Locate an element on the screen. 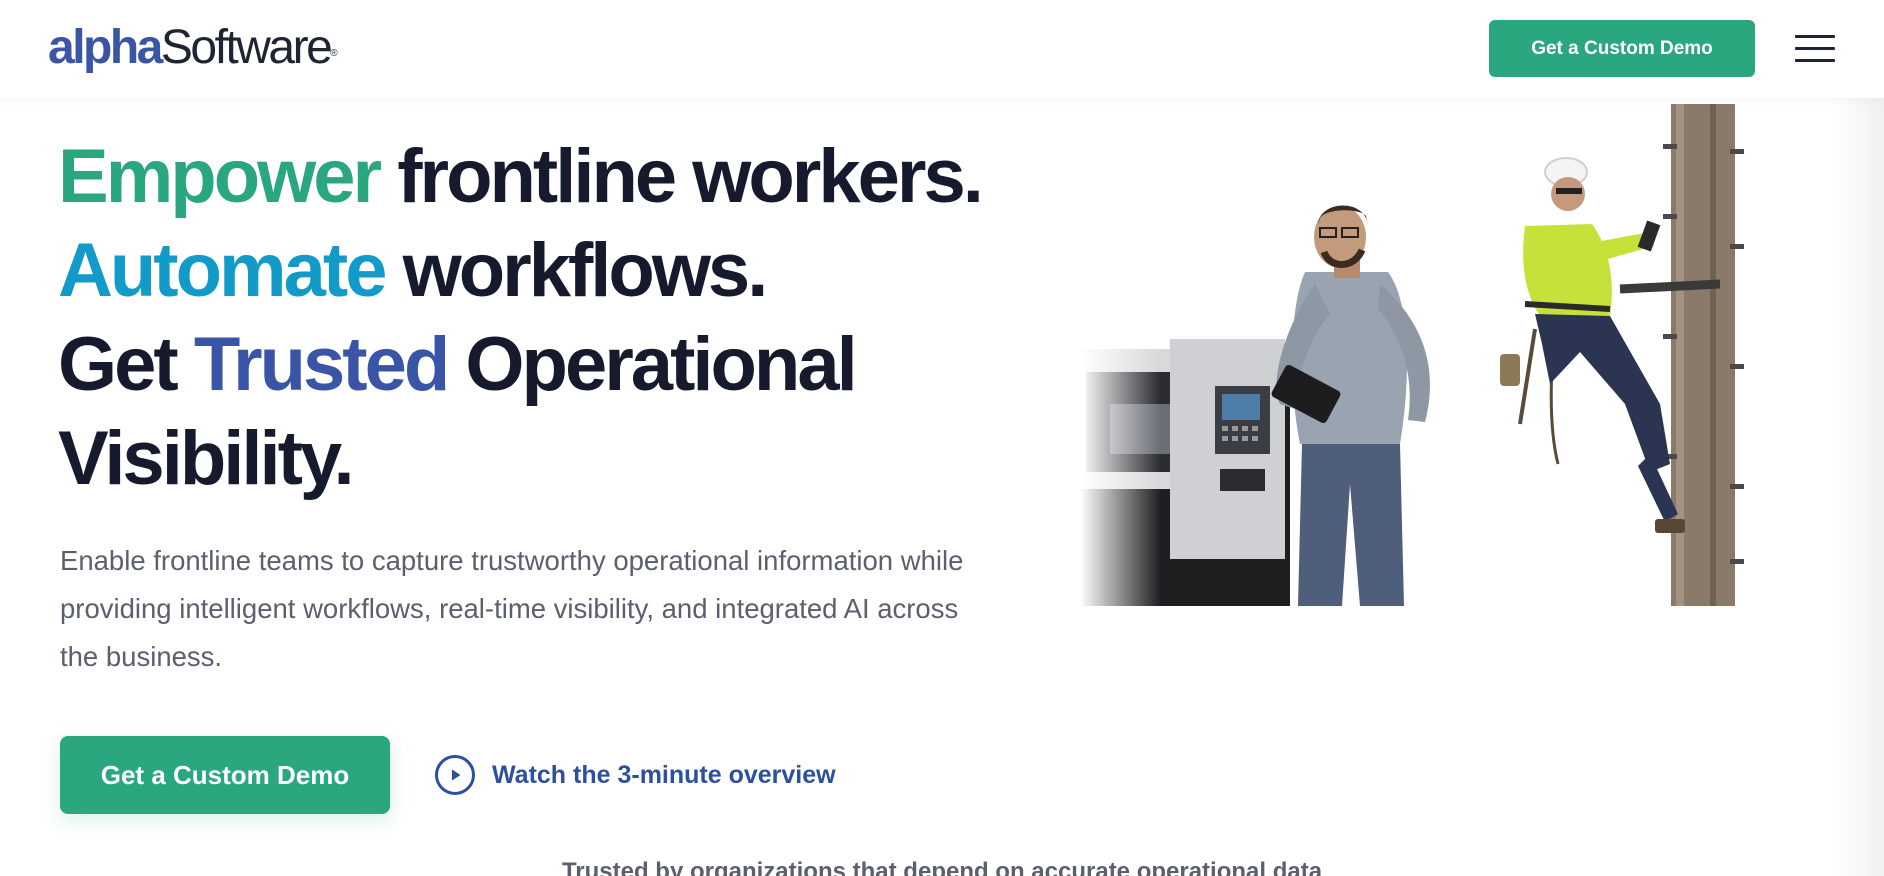 This screenshot has width=1884, height=876. watch-overview-link: Watch the 3-minute overview is located at coordinates (635, 775).